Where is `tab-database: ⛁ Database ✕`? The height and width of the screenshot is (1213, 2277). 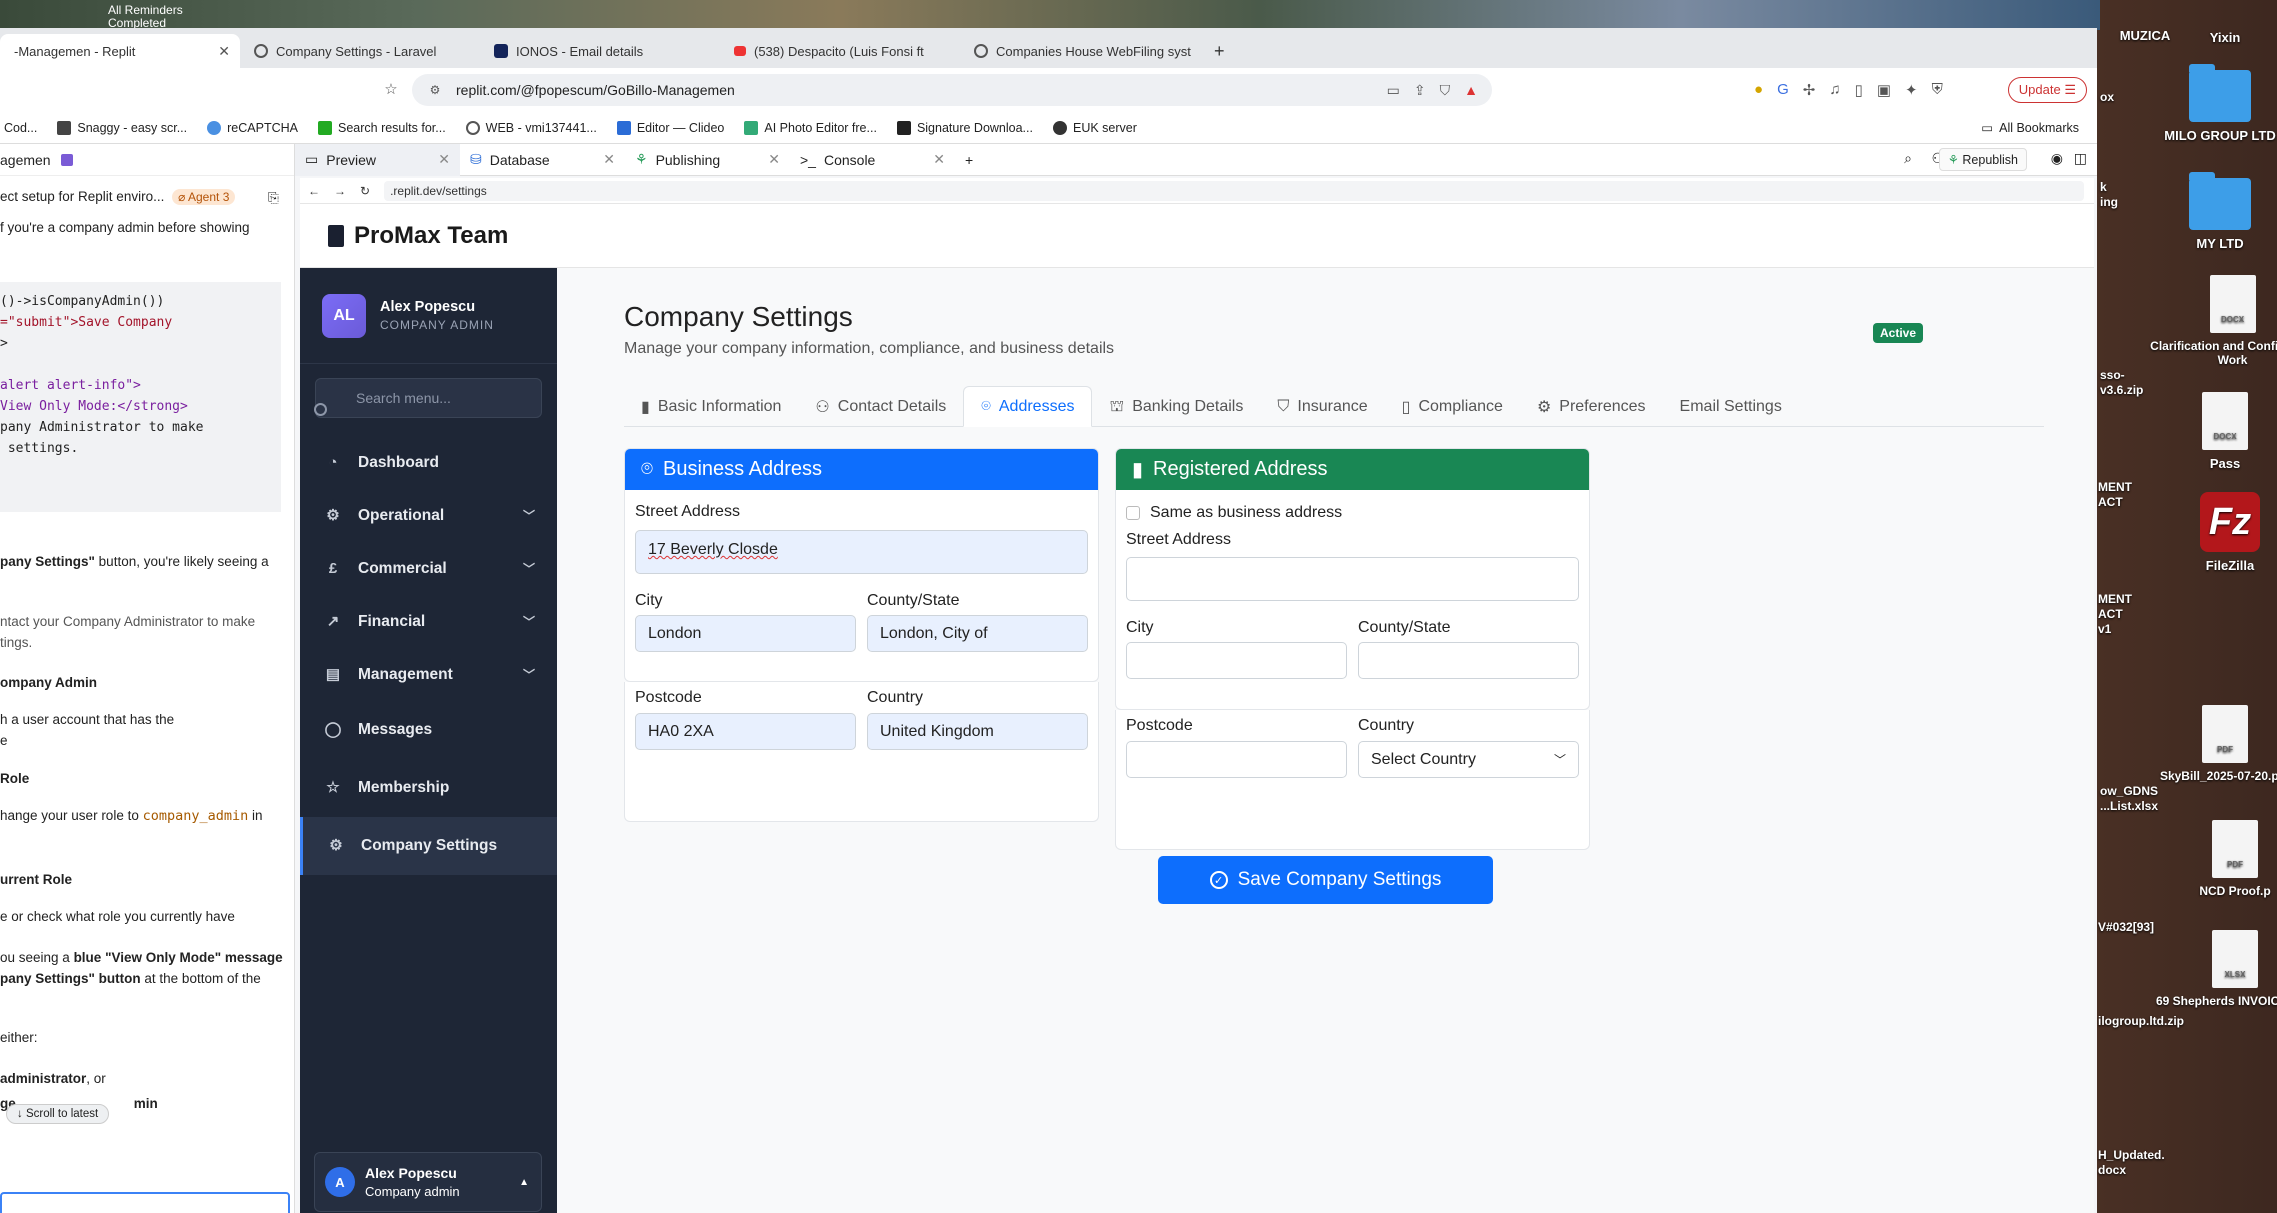 tab-database: ⛁ Database ✕ is located at coordinates (542, 160).